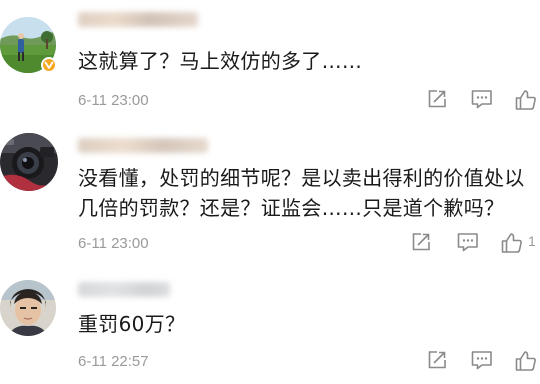 Image resolution: width=540 pixels, height=384 pixels. What do you see at coordinates (49, 65) in the screenshot?
I see `verified-badge-icon` at bounding box center [49, 65].